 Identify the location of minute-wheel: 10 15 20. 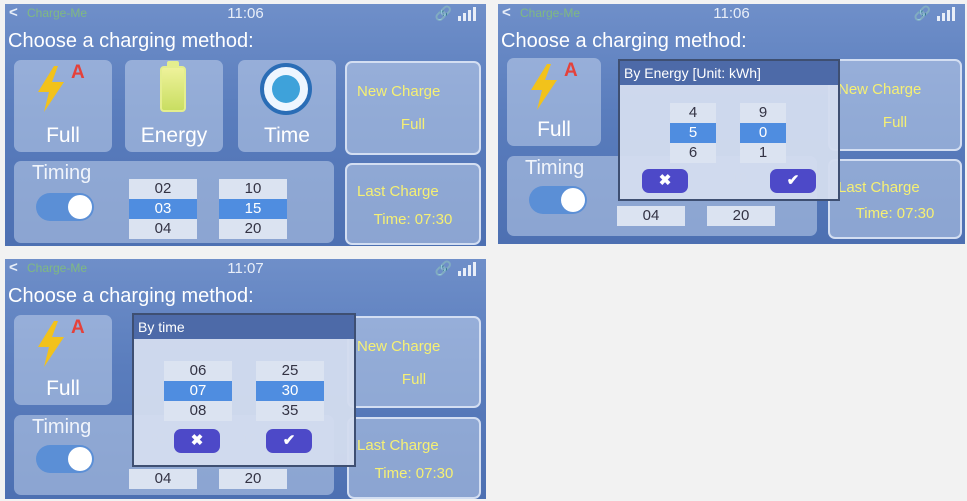
(253, 209).